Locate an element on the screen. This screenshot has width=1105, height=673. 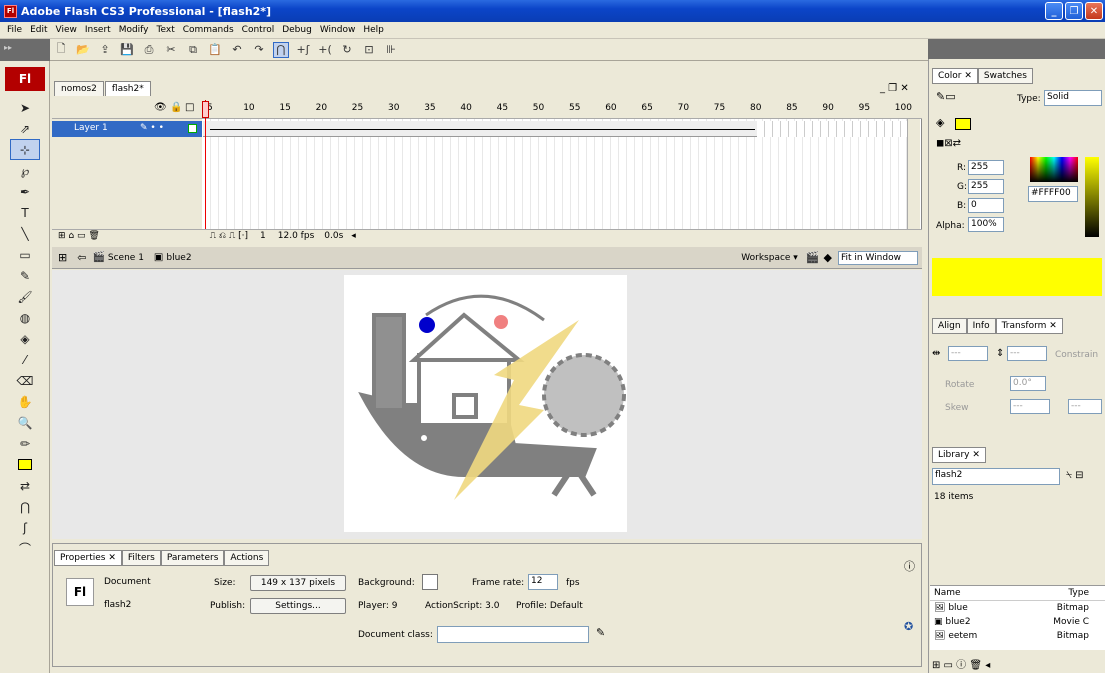
menu-edit: Edit is located at coordinates (38, 30).